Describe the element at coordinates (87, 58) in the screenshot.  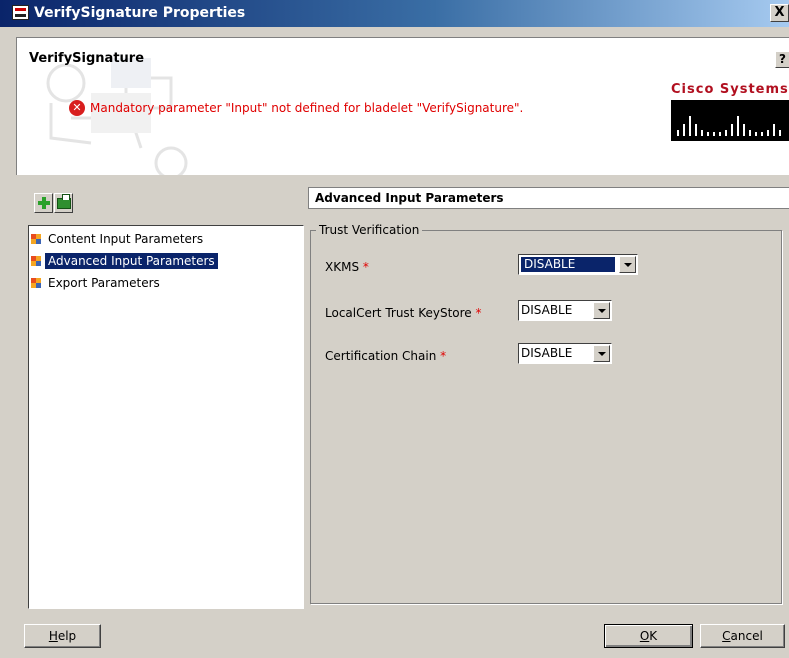
I see `component-name: VerifySignature` at that location.